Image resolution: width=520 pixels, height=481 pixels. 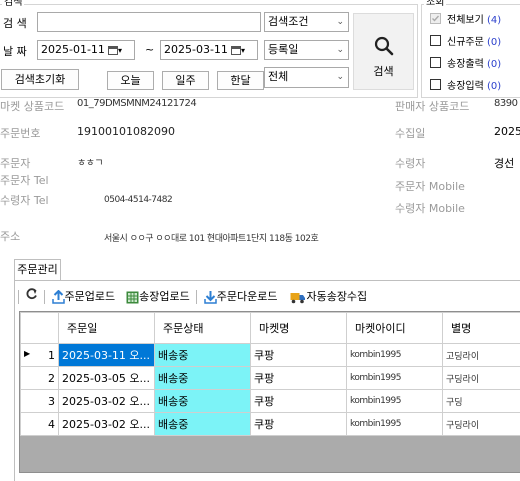 I want to click on table-row: 3 2025-03-02 오... 배송중 쿠팡 kombin1995 구딩, so click(x=270, y=401).